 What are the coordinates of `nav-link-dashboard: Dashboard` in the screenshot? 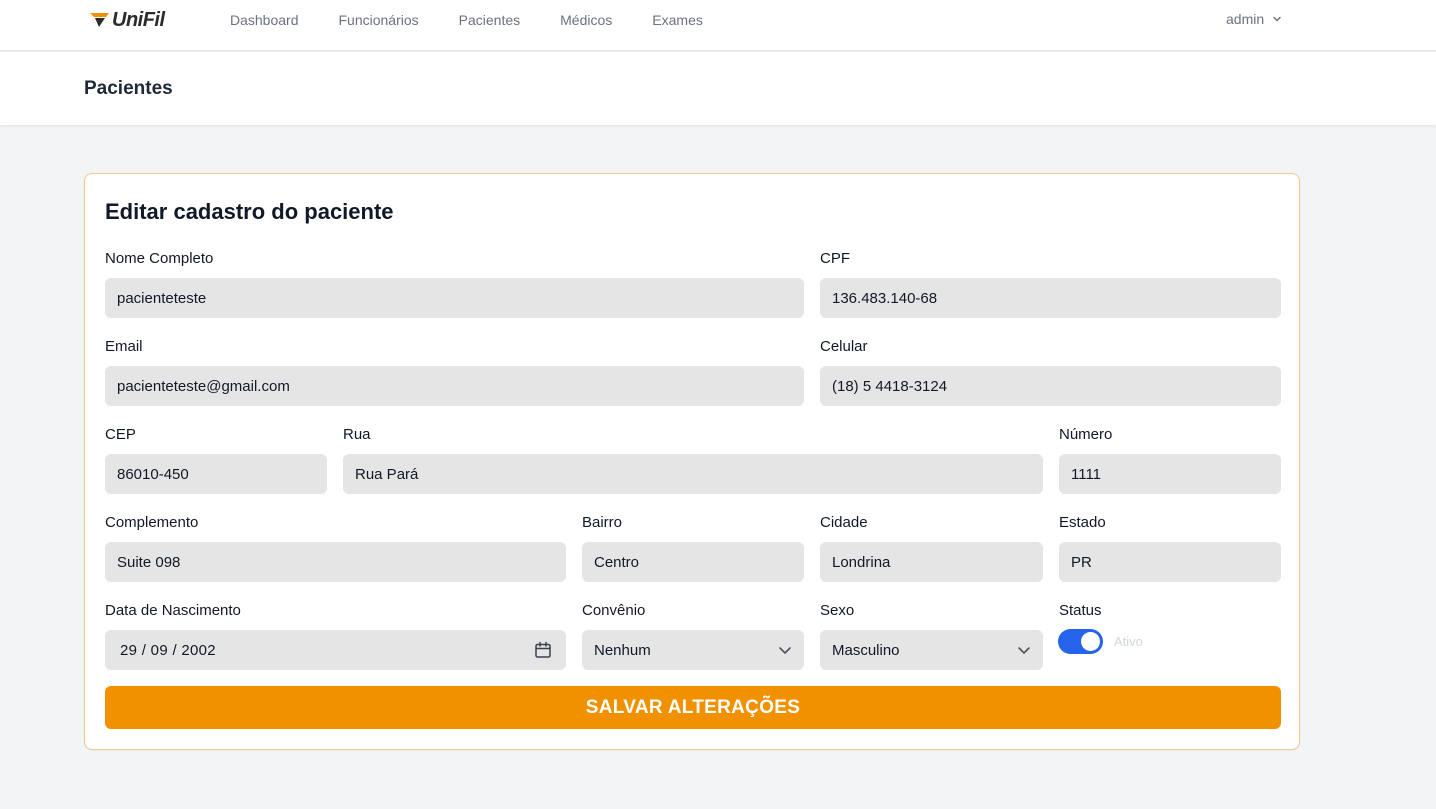 It's located at (264, 20).